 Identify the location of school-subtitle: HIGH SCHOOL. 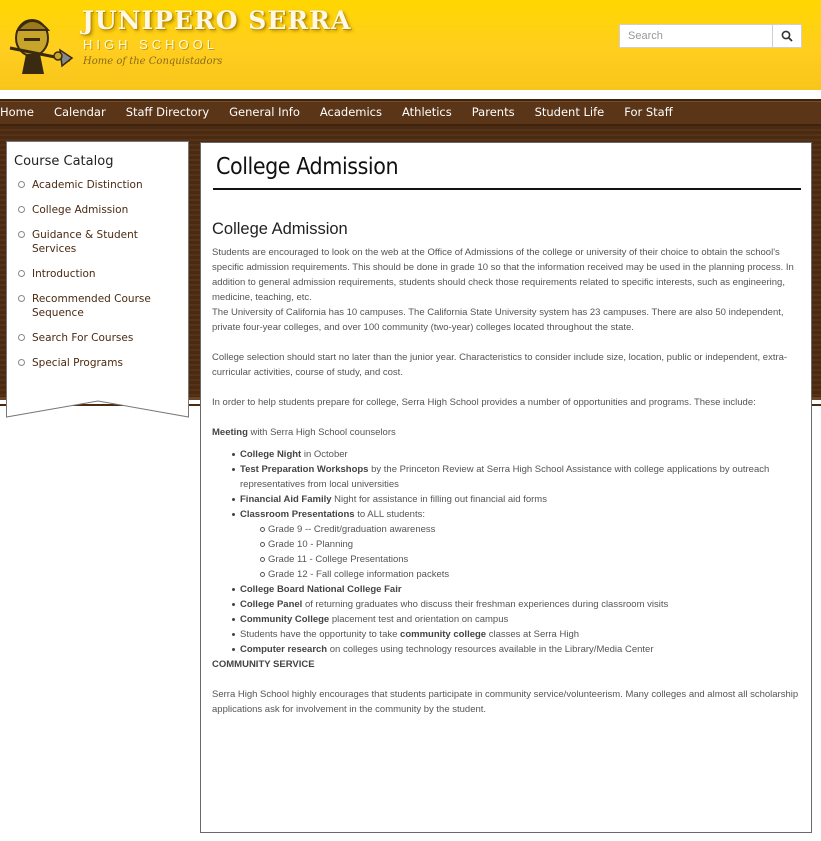
(151, 44).